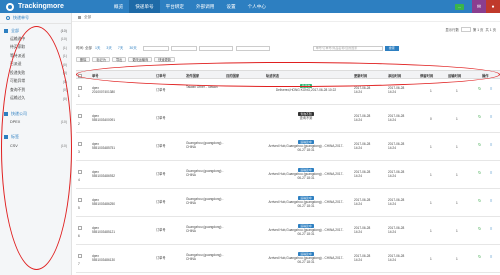 The height and width of the screenshot is (275, 500). Describe the element at coordinates (95, 75) in the screenshot. I see `column-header: 单号` at that location.